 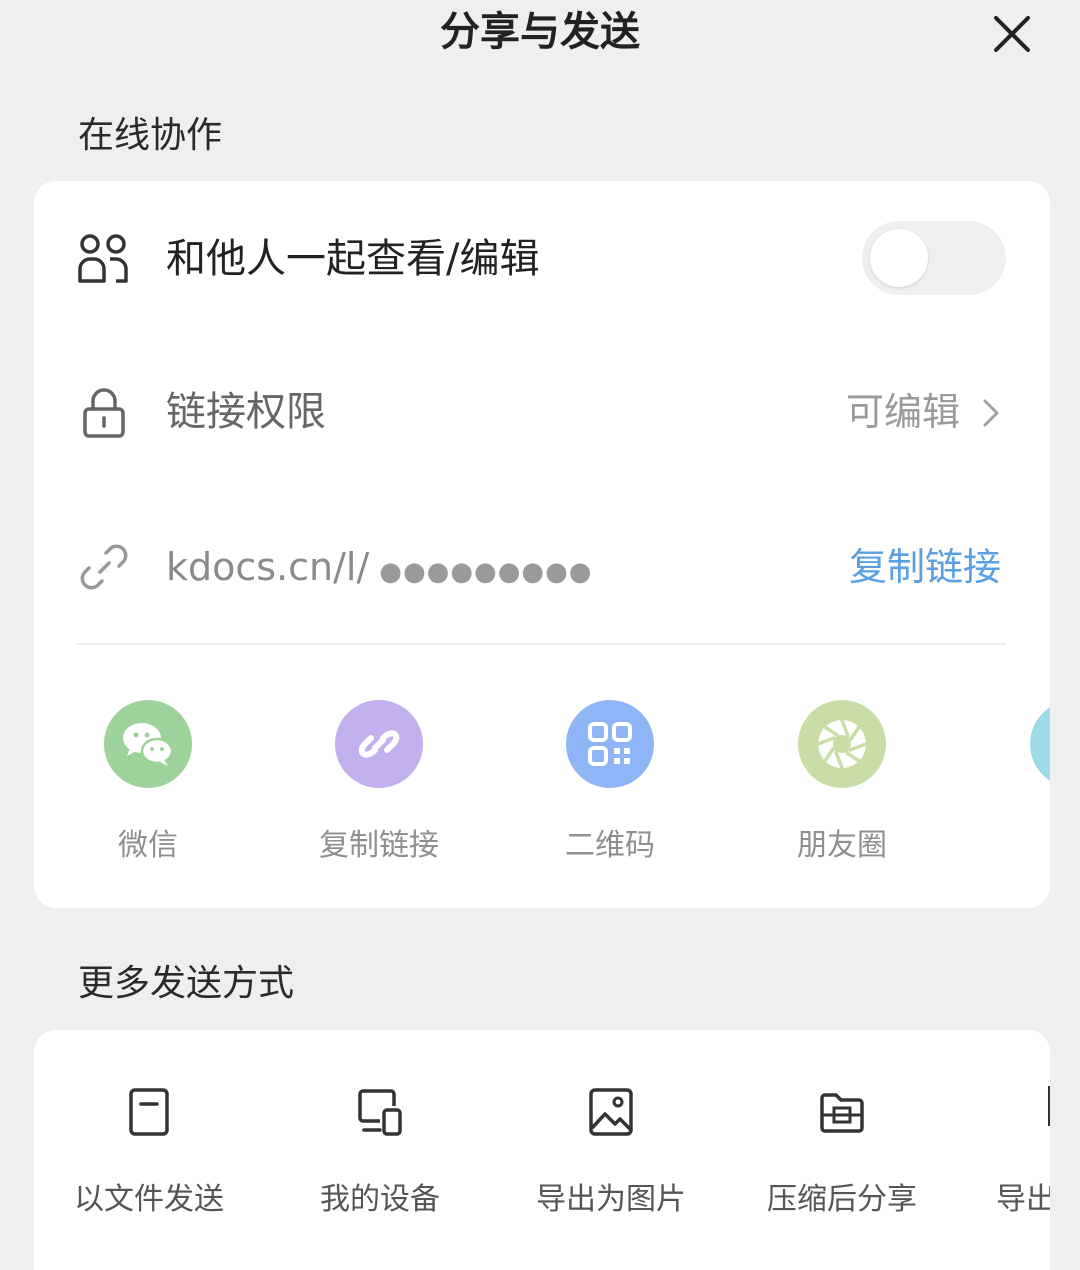 I want to click on link-permission-row: 链接权限 可编辑, so click(x=542, y=412).